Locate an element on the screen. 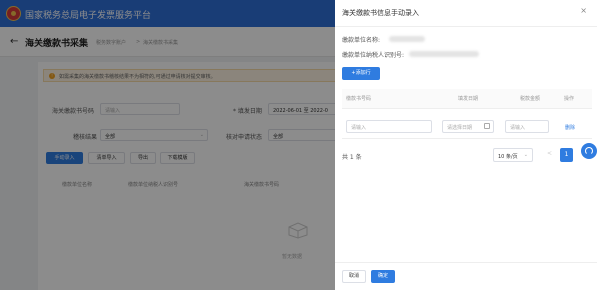 Image resolution: width=597 pixels, height=290 pixels. page-size-value: 10 条/页 is located at coordinates (508, 157).